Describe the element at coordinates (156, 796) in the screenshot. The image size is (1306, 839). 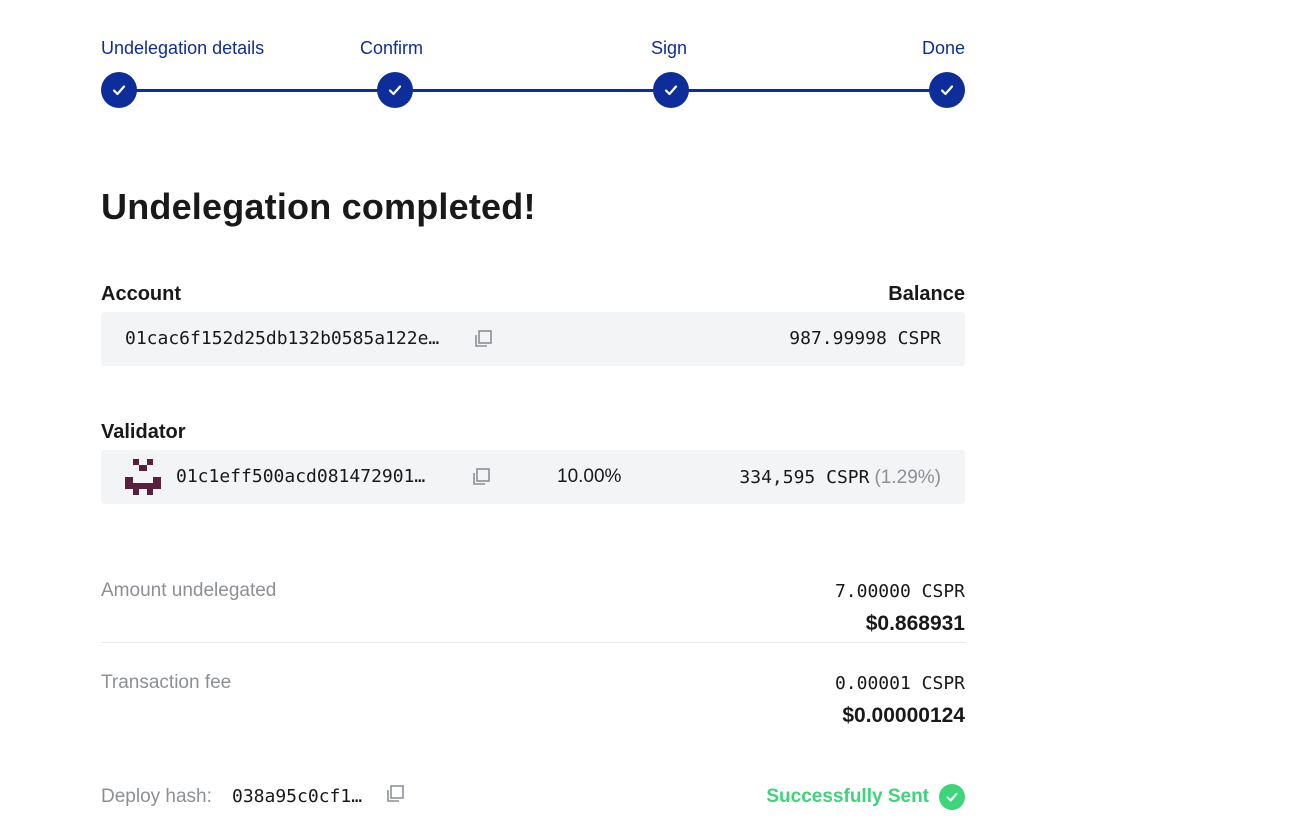
I see `deploy-hash-label: Deploy hash:` at that location.